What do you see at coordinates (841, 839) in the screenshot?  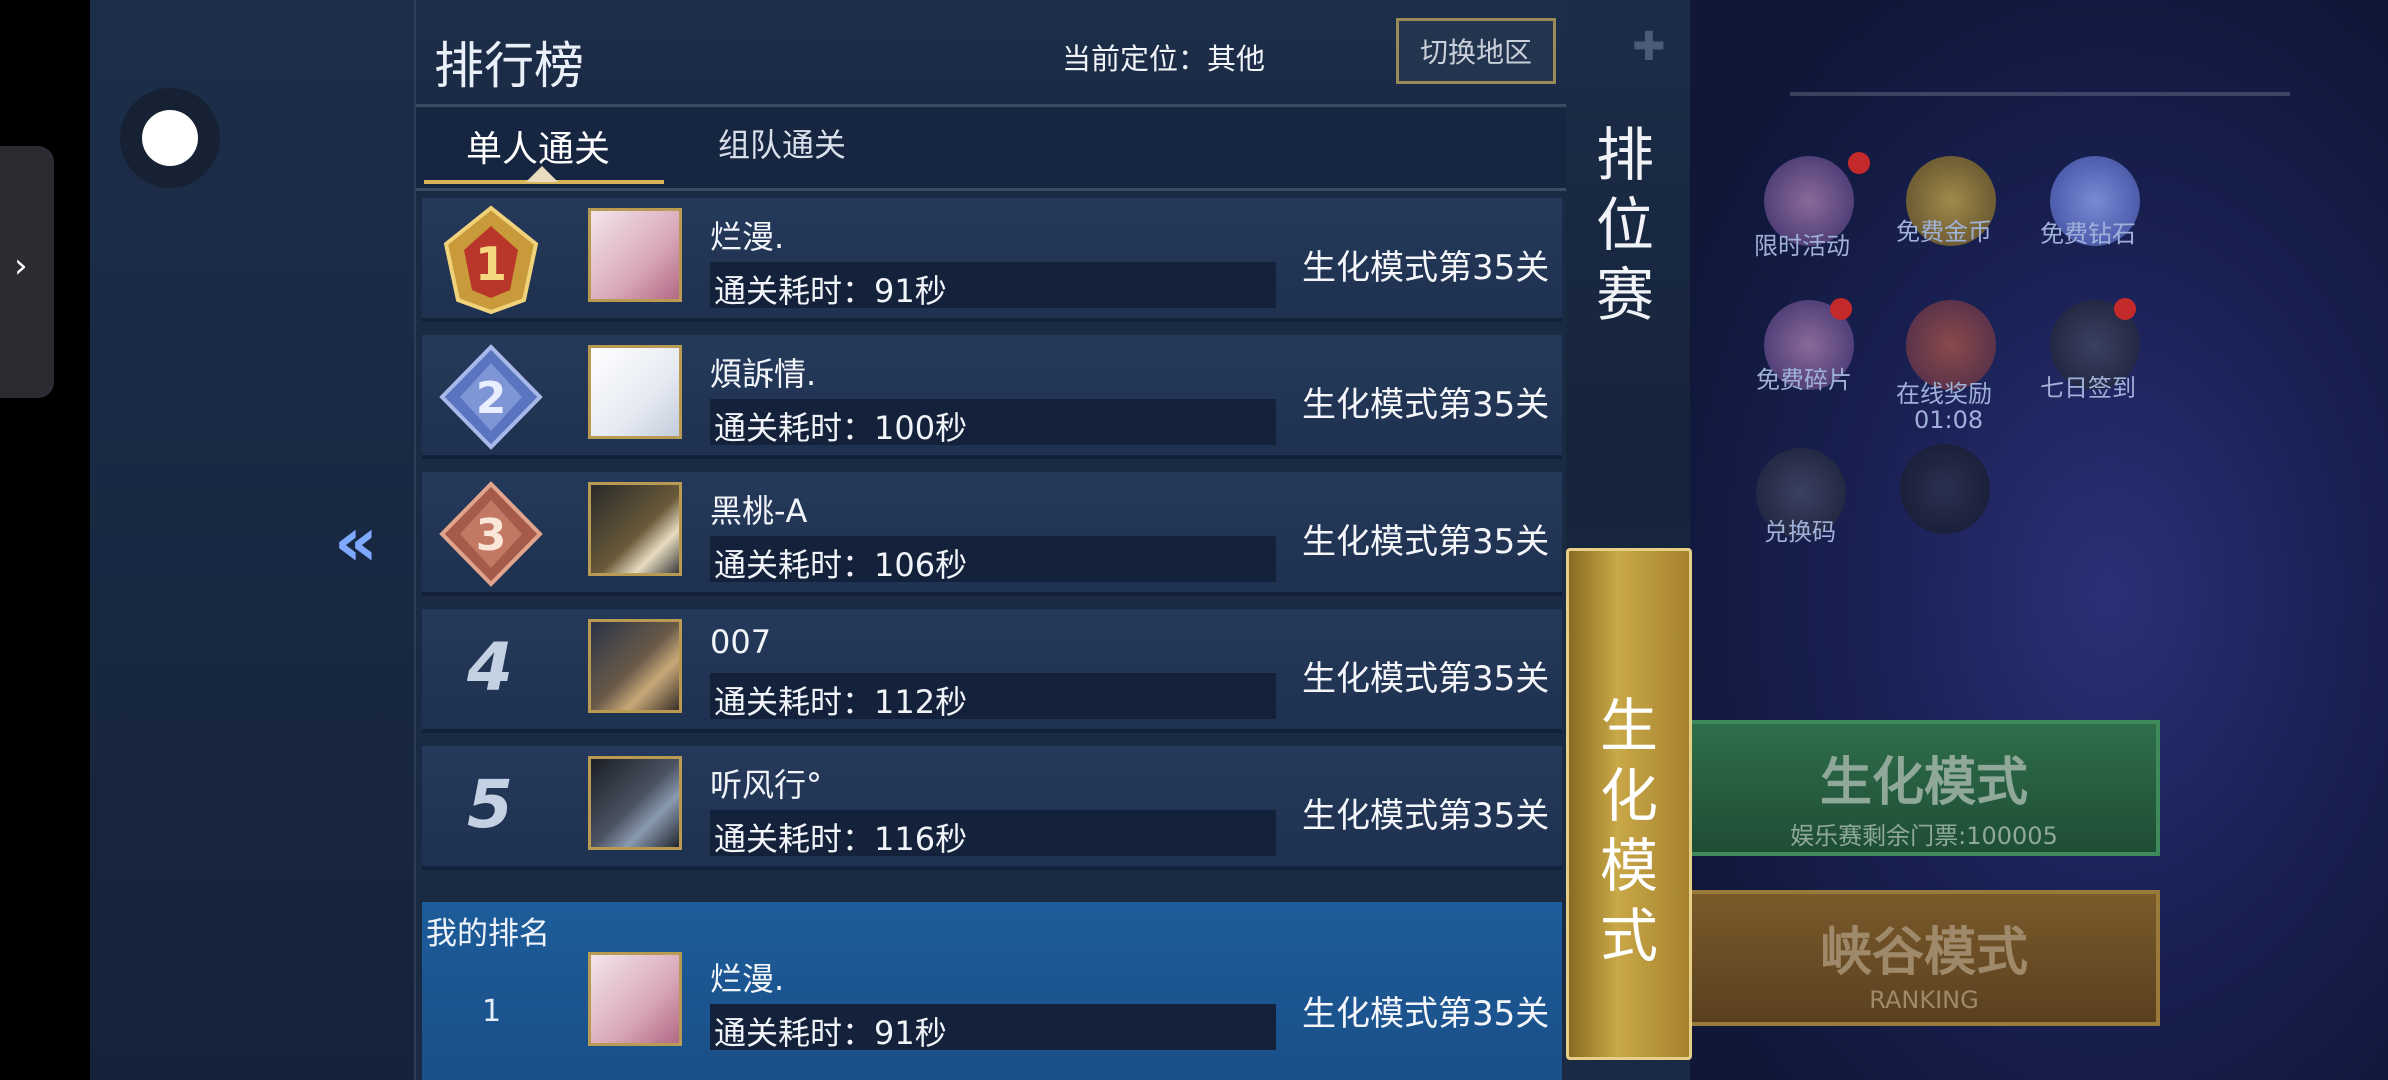 I see `clear-time: 通关耗时：116秒` at bounding box center [841, 839].